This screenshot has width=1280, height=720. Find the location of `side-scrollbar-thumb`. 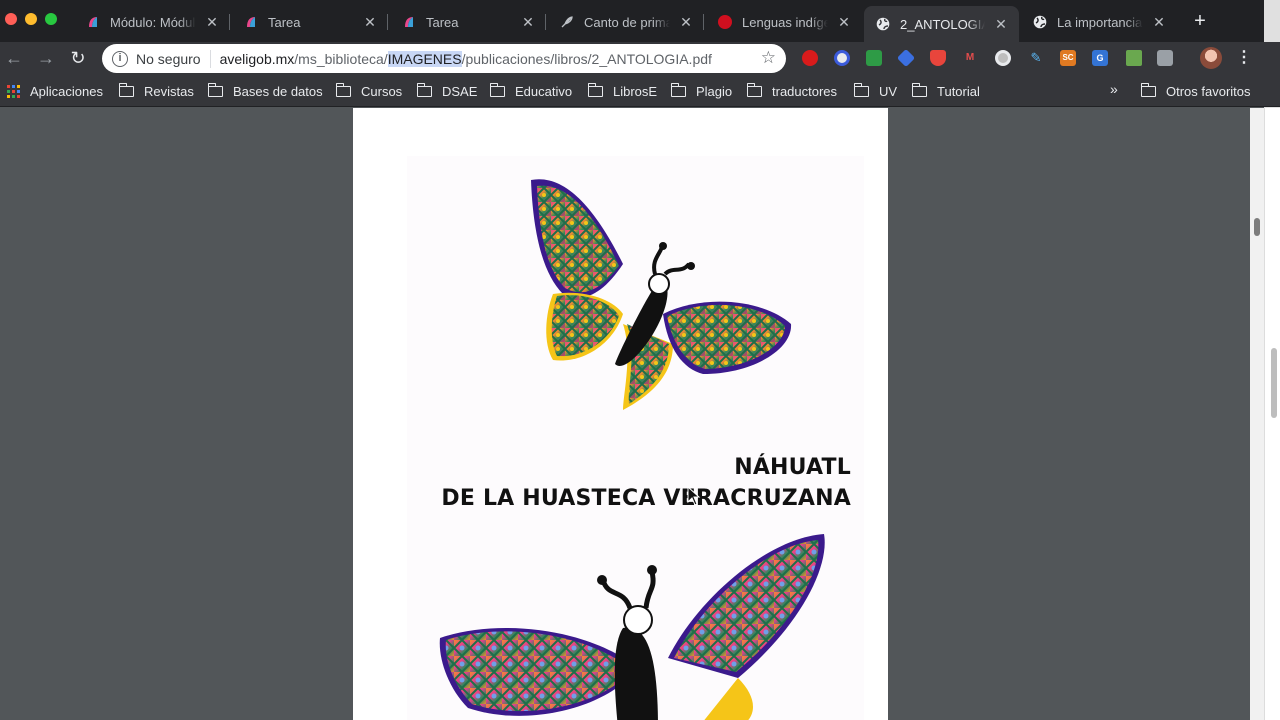

side-scrollbar-thumb is located at coordinates (1274, 383).